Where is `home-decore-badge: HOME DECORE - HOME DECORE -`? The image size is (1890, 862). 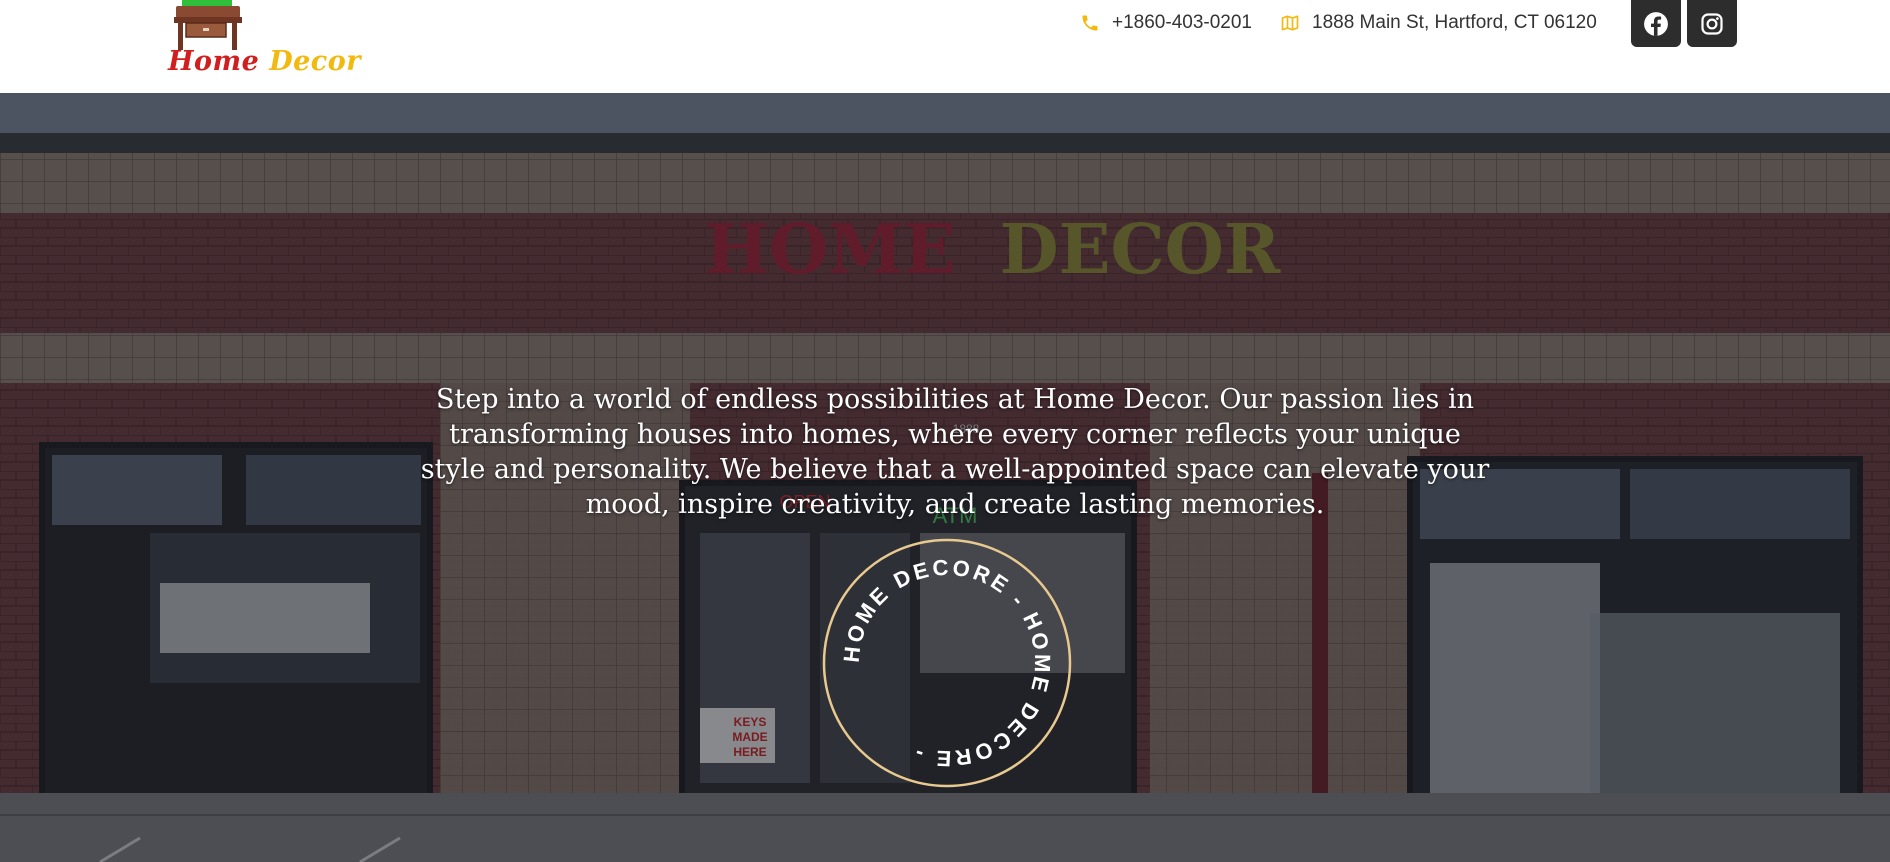
home-decore-badge: HOME DECORE - HOME DECORE - is located at coordinates (947, 663).